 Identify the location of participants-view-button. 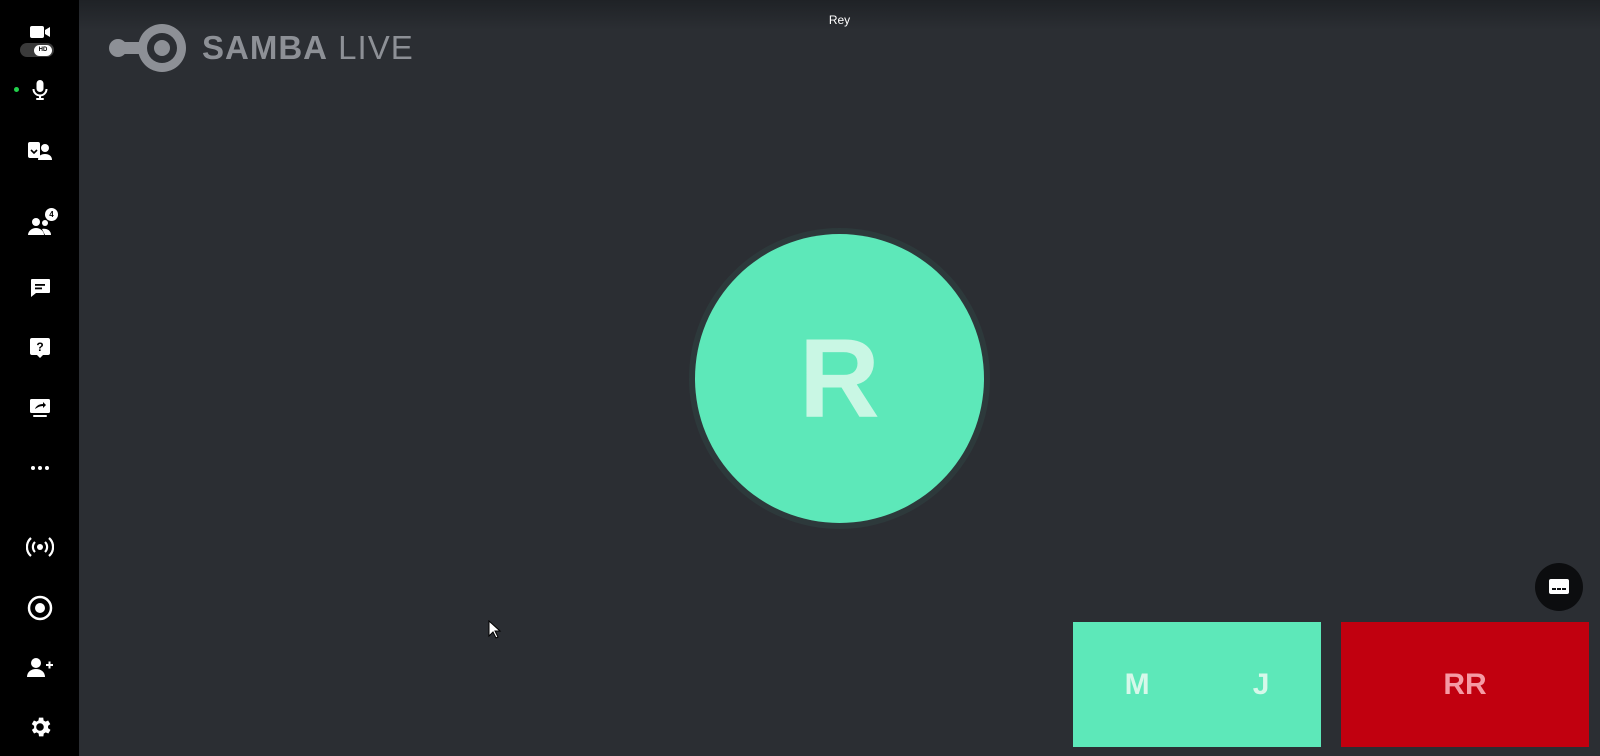
(40, 151).